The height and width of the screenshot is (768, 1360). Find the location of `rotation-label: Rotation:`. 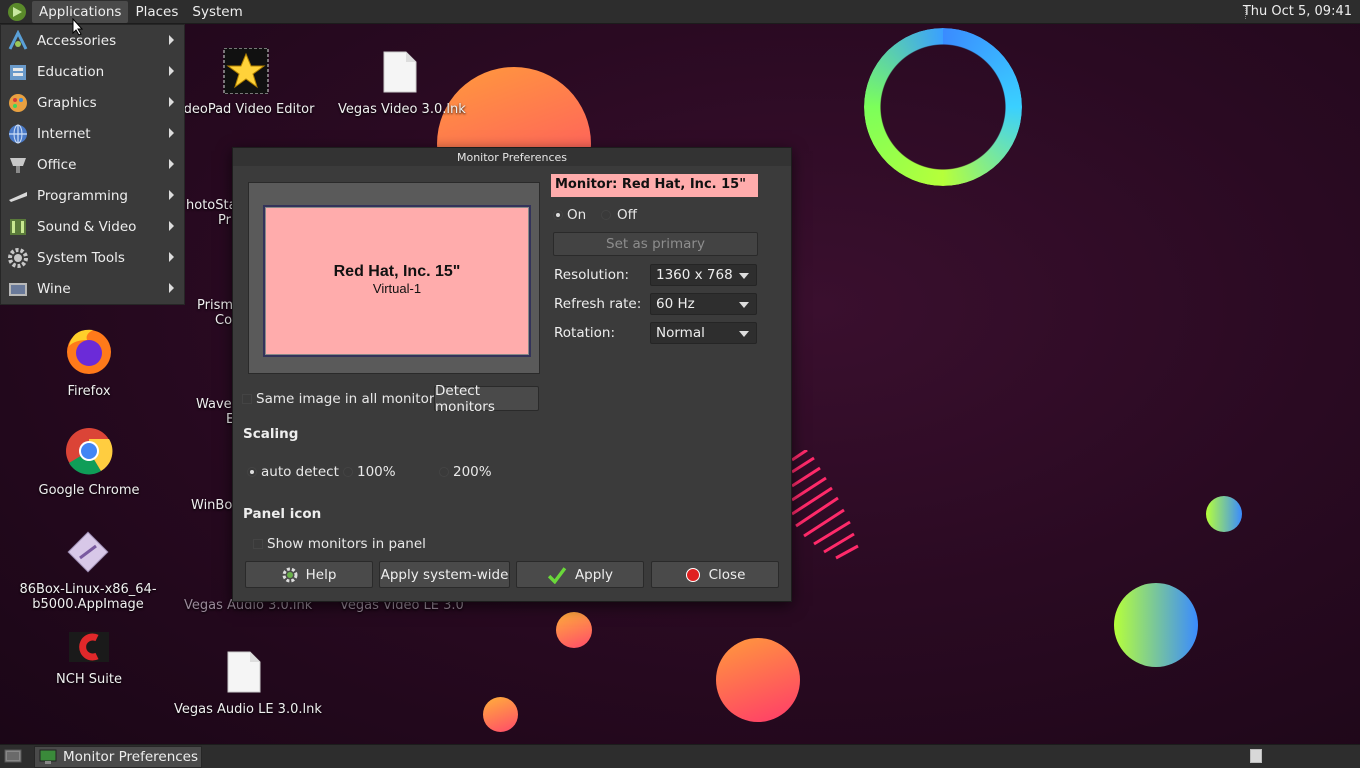

rotation-label: Rotation: is located at coordinates (585, 333).